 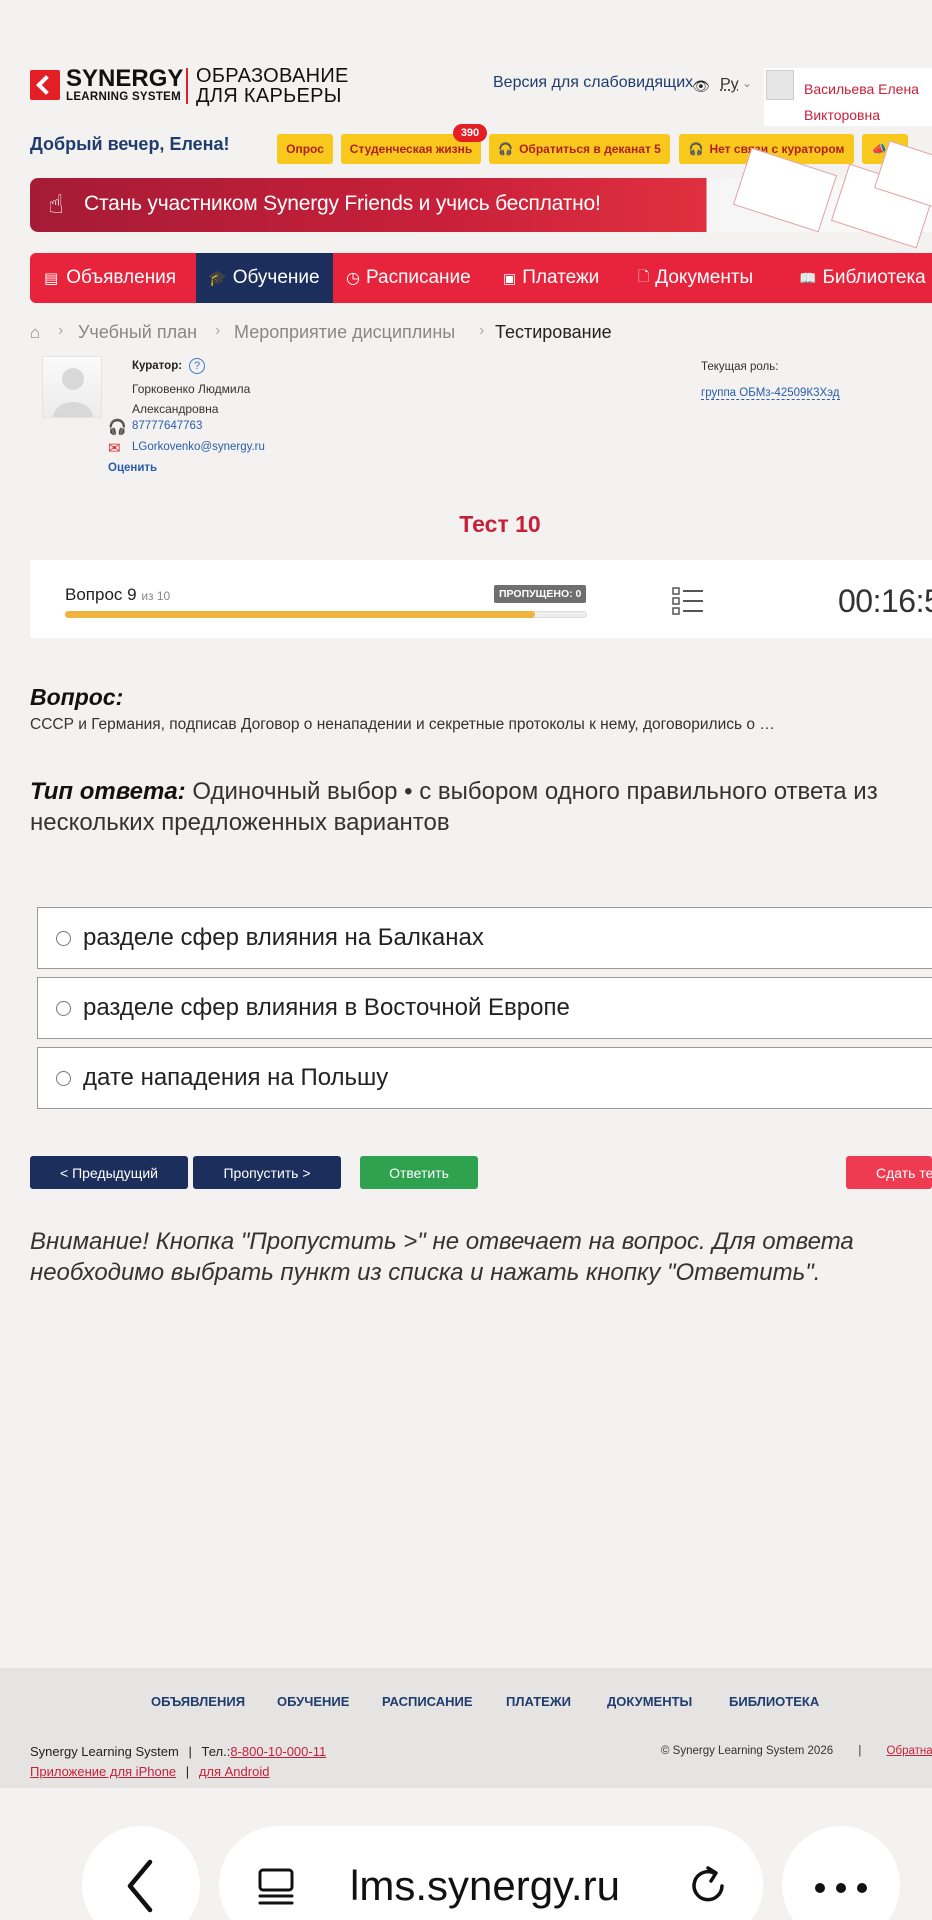 I want to click on skipped-badge: ПРОПУЩЕНО: 0, so click(x=540, y=594).